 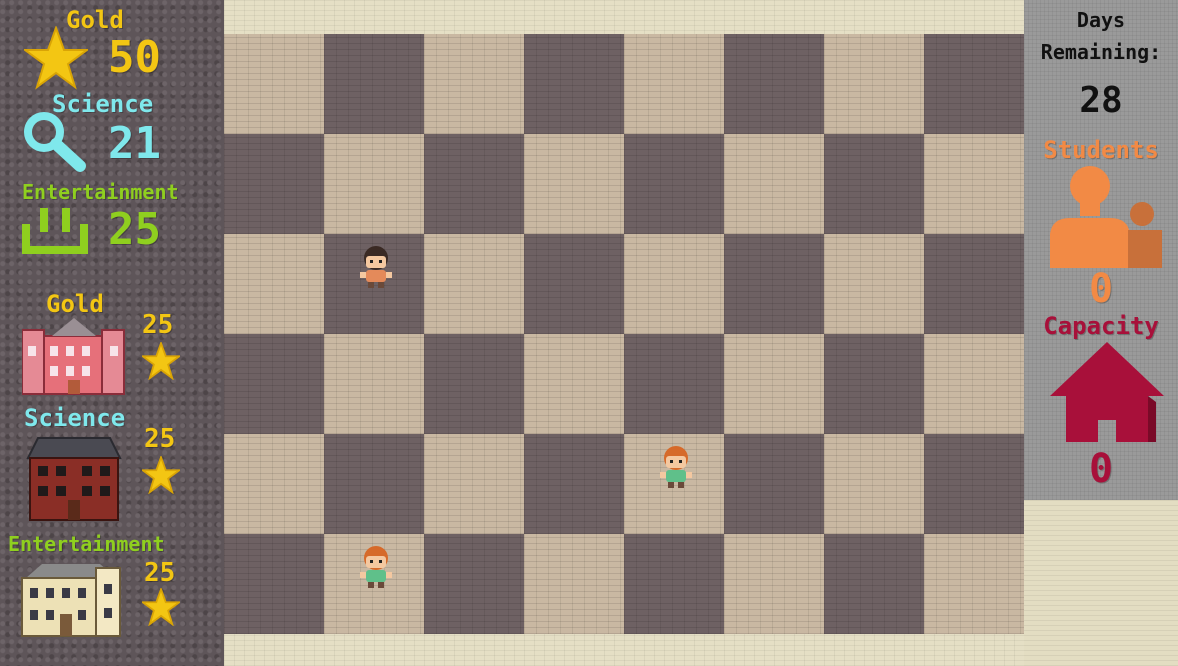 What do you see at coordinates (376, 566) in the screenshot?
I see `student-boy-b` at bounding box center [376, 566].